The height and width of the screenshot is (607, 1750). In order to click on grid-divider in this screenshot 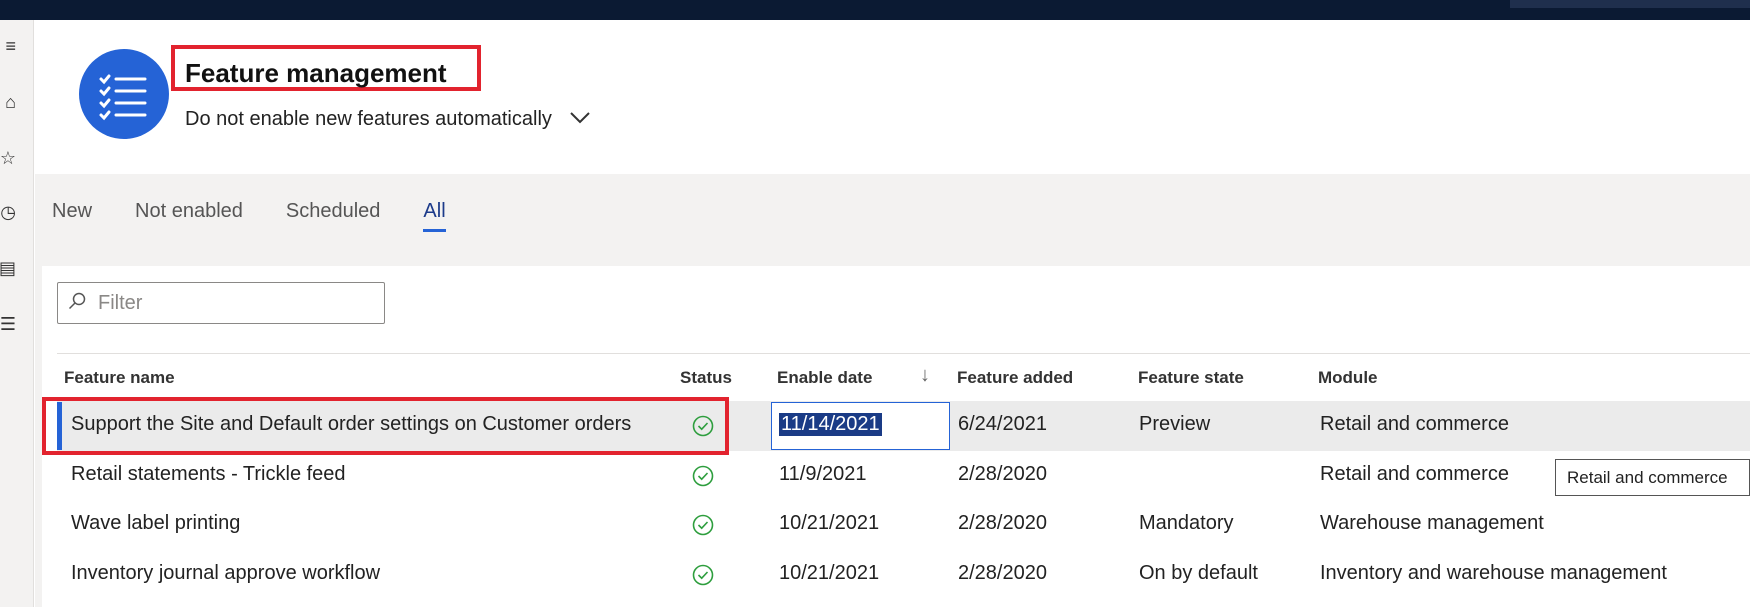, I will do `click(903, 353)`.